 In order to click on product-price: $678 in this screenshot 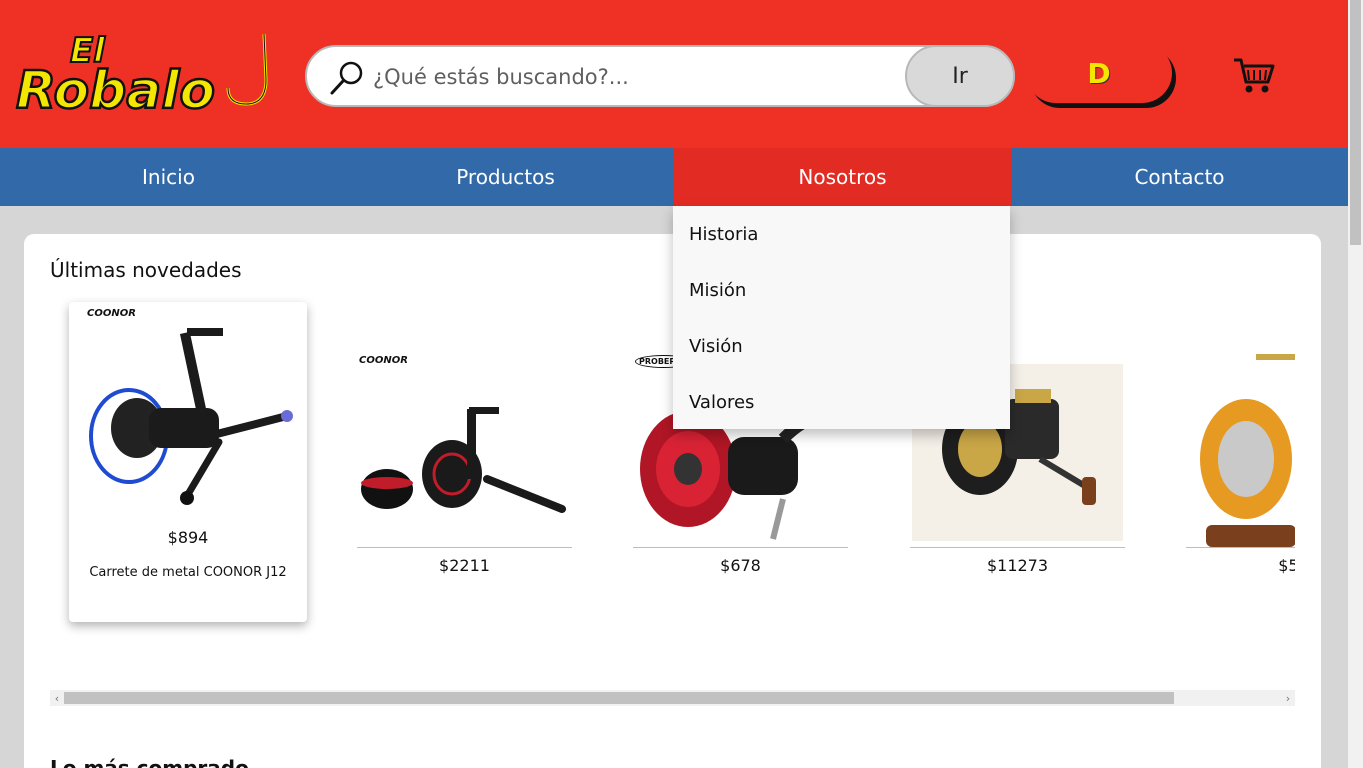, I will do `click(740, 565)`.